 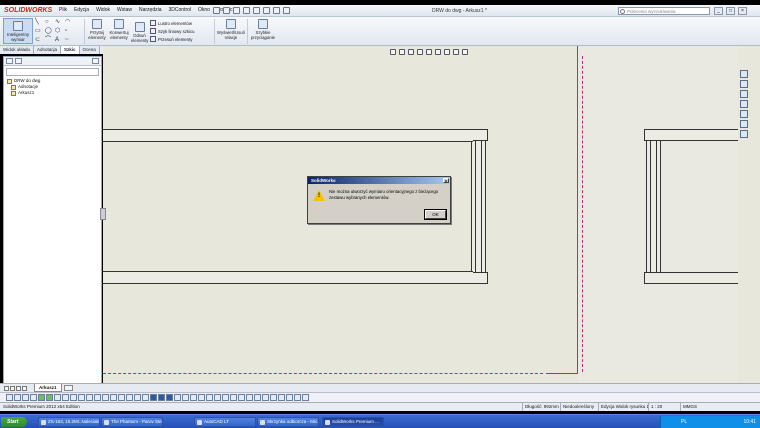 I want to click on cosmetic-thread-icon, so click(x=297, y=397).